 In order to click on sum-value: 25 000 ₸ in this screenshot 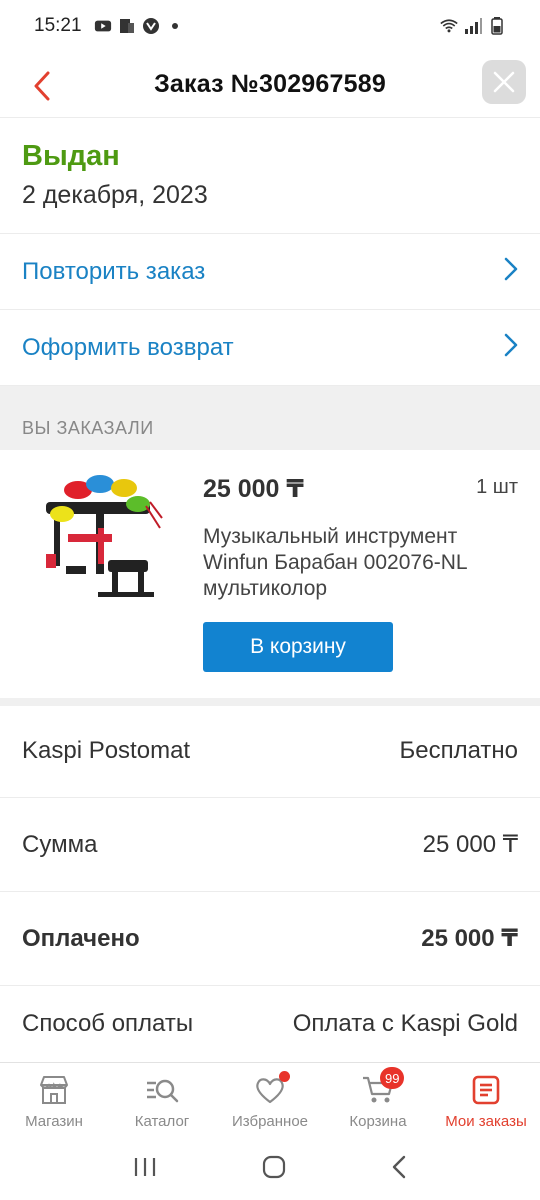, I will do `click(470, 844)`.